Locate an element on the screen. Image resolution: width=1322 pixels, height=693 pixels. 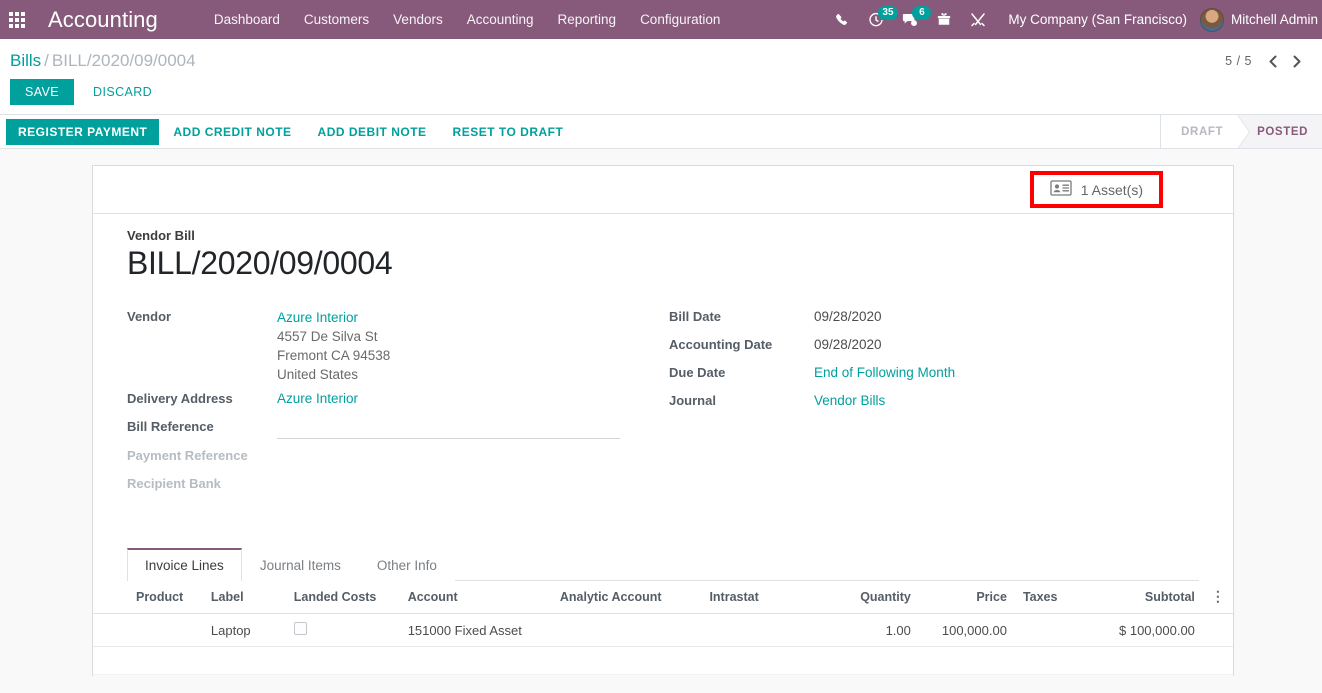
col-intrastat: Intrastat is located at coordinates (759, 597).